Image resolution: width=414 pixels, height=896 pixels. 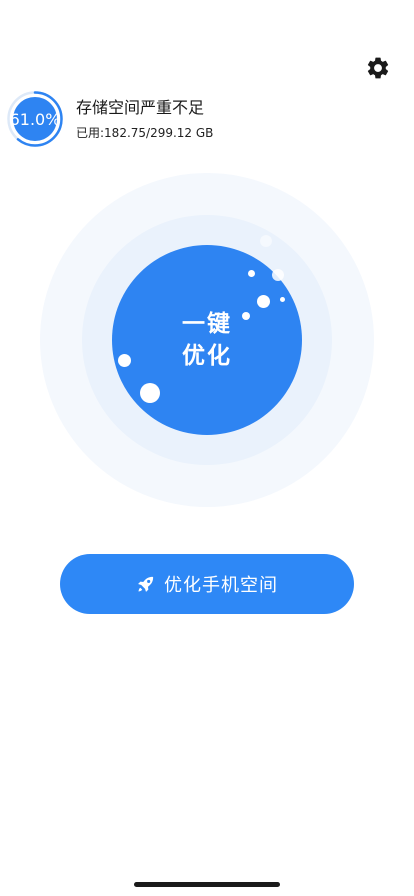 I want to click on storage-warning-title: 存储空间严重不足, so click(x=140, y=107).